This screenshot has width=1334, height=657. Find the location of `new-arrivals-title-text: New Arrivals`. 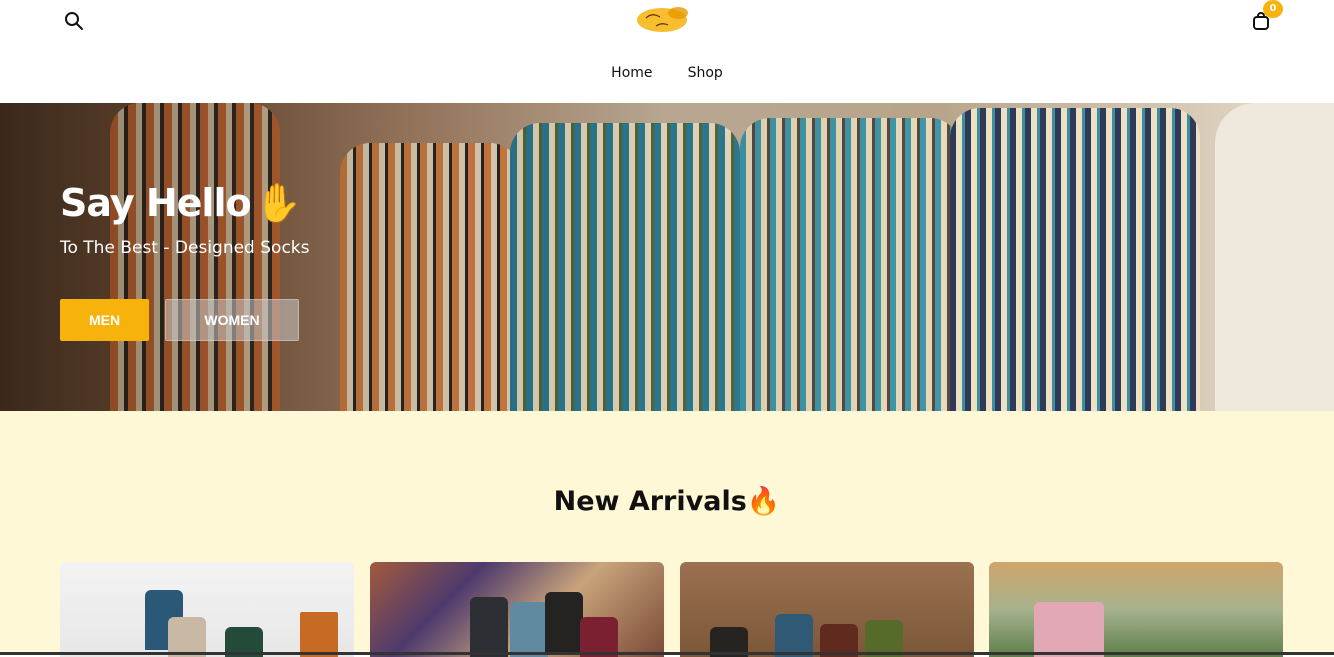

new-arrivals-title-text: New Arrivals is located at coordinates (650, 501).